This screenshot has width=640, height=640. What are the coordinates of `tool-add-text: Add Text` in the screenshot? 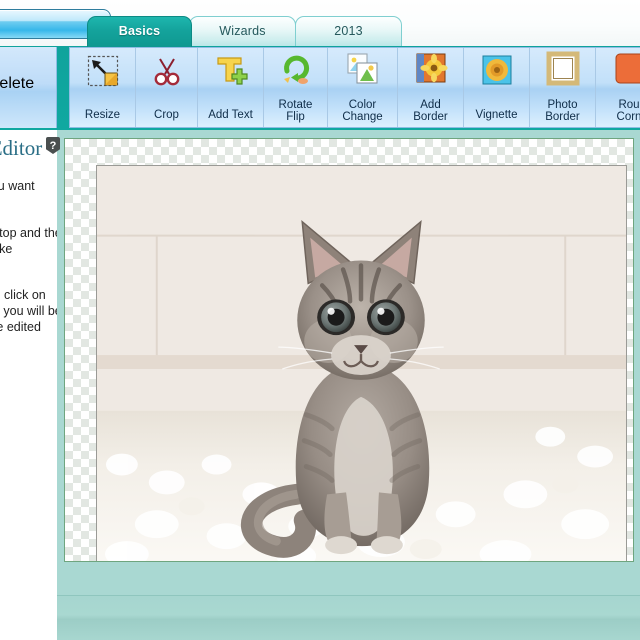 It's located at (231, 87).